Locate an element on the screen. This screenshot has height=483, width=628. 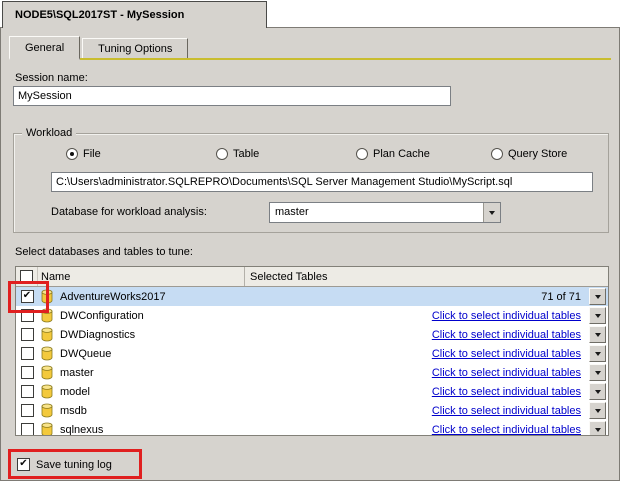
row-name-cell: master is located at coordinates (141, 372).